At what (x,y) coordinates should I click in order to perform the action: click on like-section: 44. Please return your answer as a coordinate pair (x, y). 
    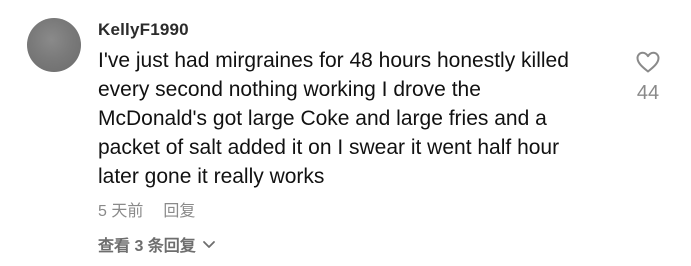
    Looking at the image, I should click on (648, 77).